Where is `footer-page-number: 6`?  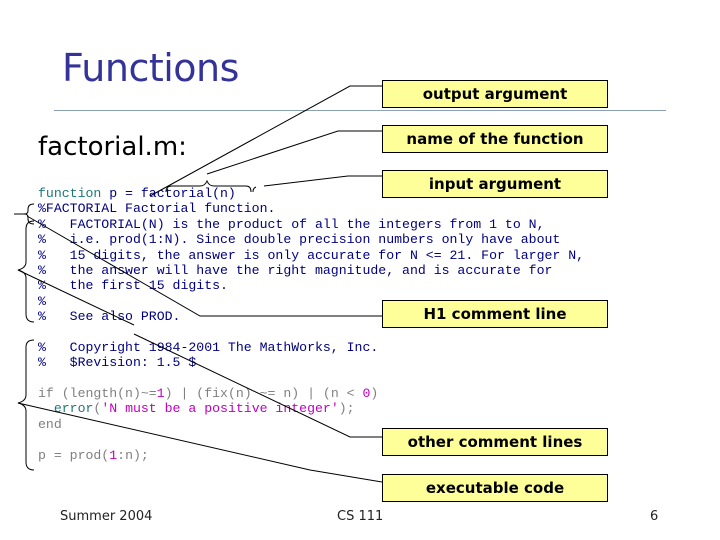
footer-page-number: 6 is located at coordinates (654, 516).